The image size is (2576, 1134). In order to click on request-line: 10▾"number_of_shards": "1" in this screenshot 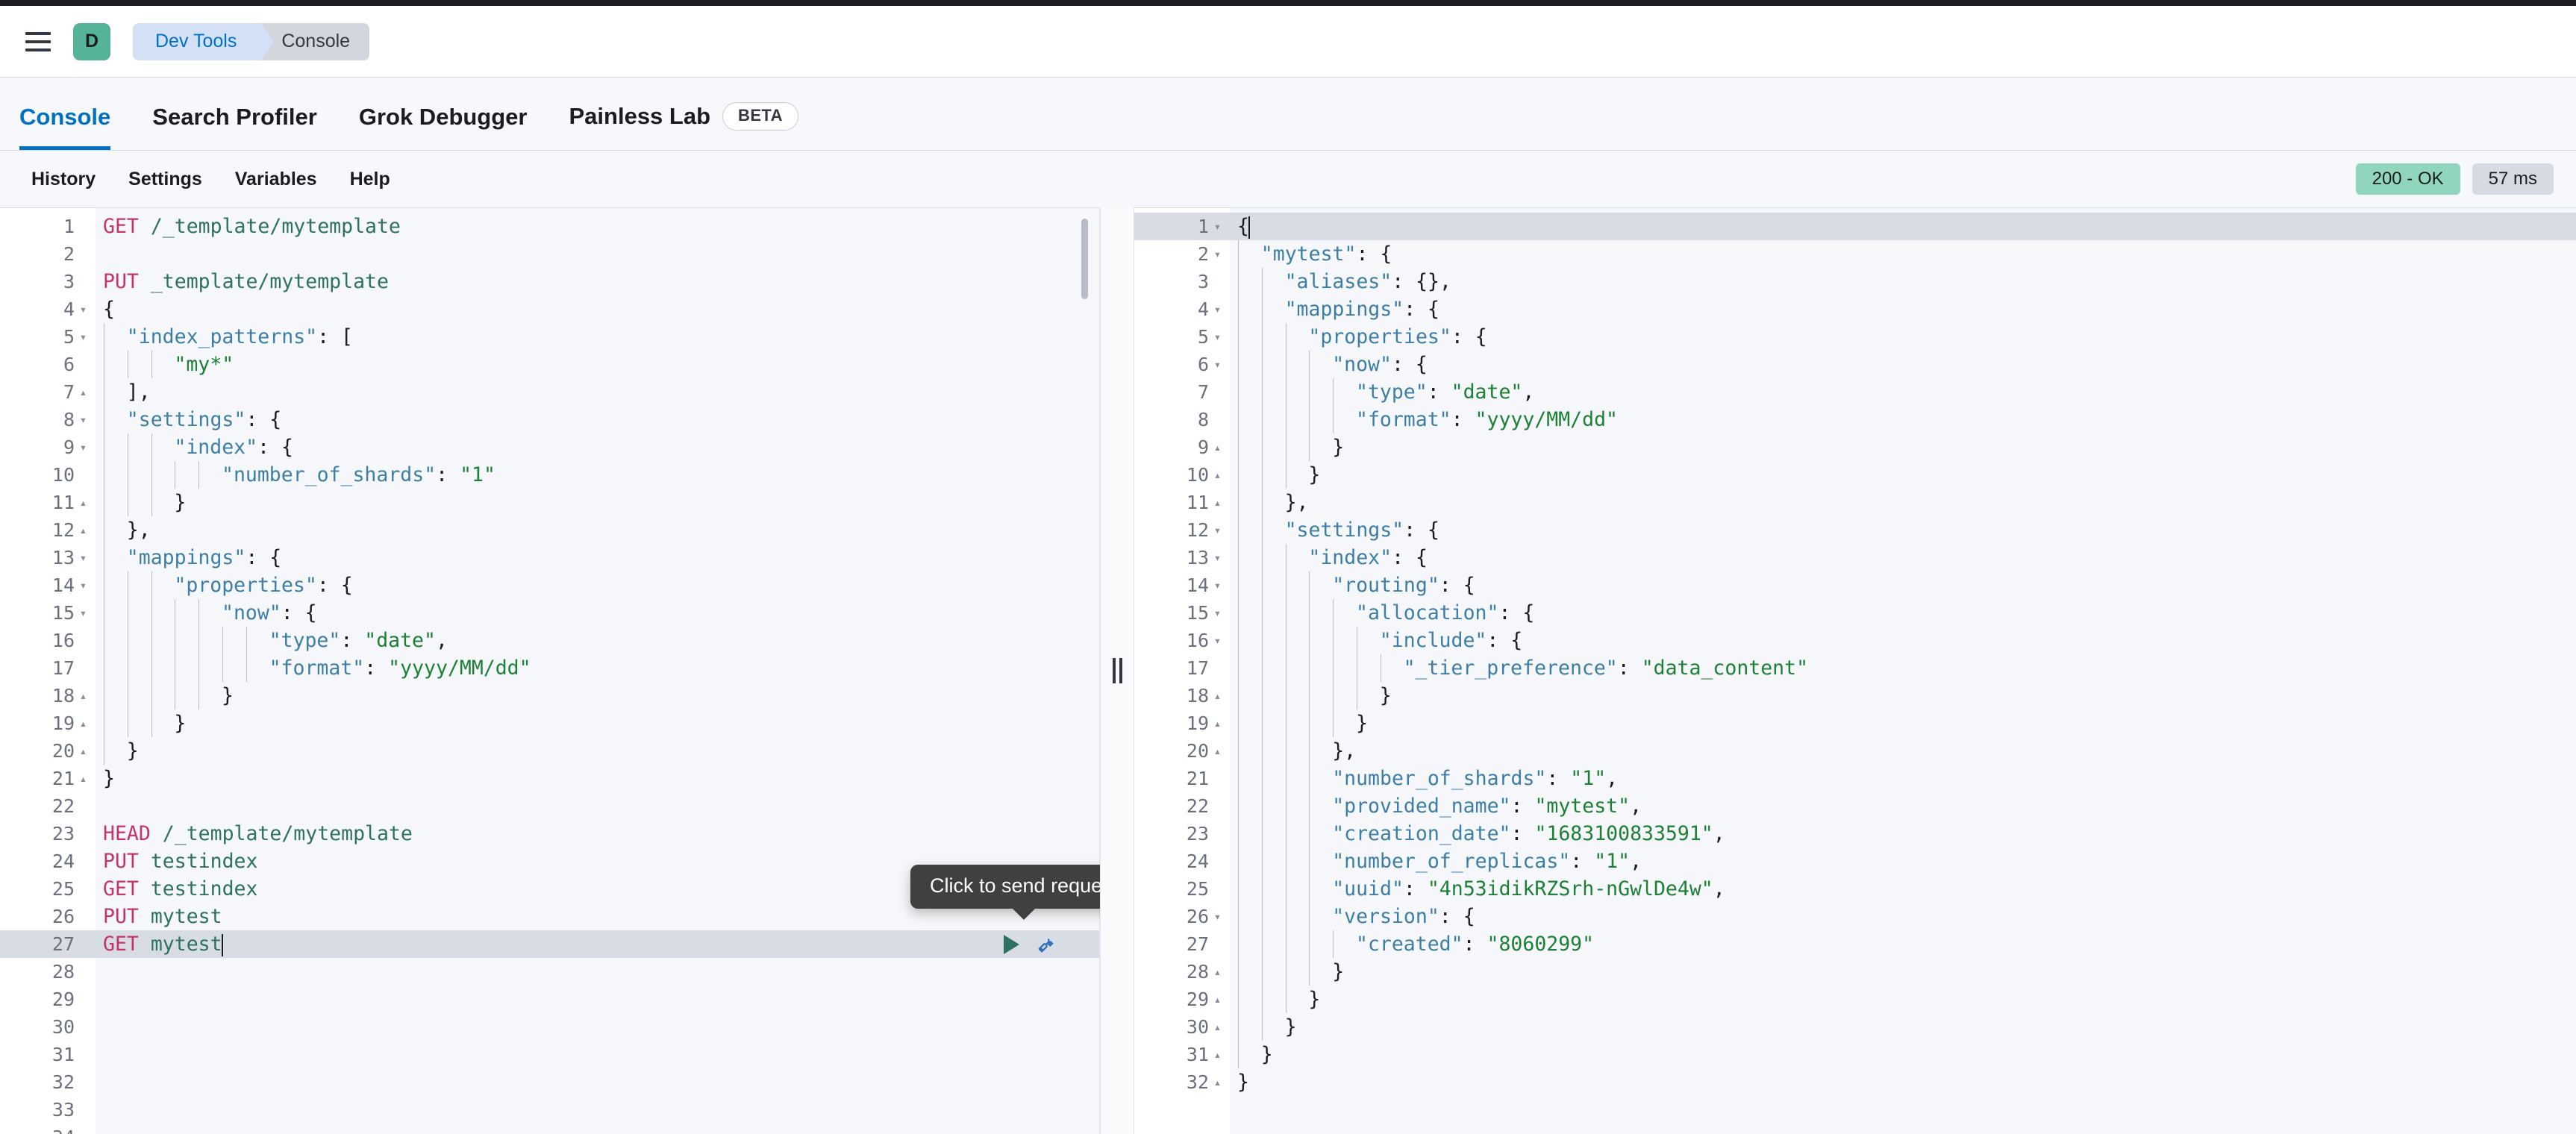, I will do `click(550, 475)`.